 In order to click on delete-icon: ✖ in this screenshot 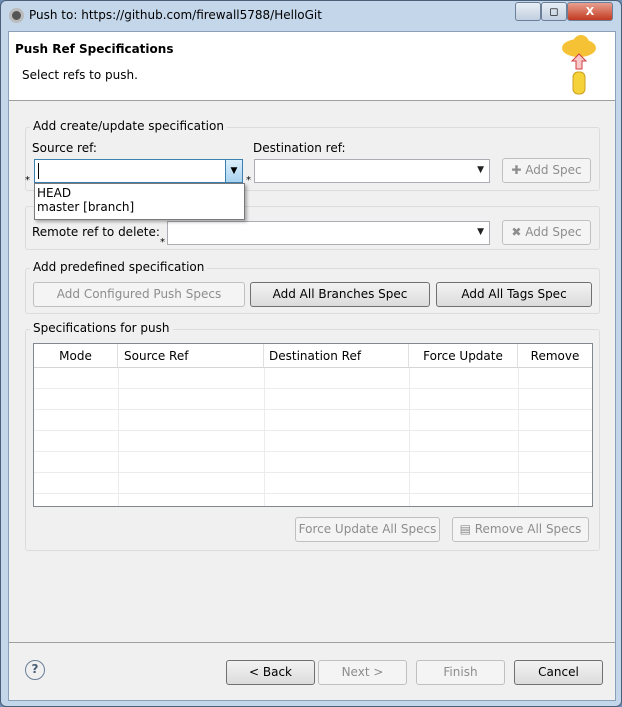, I will do `click(518, 232)`.